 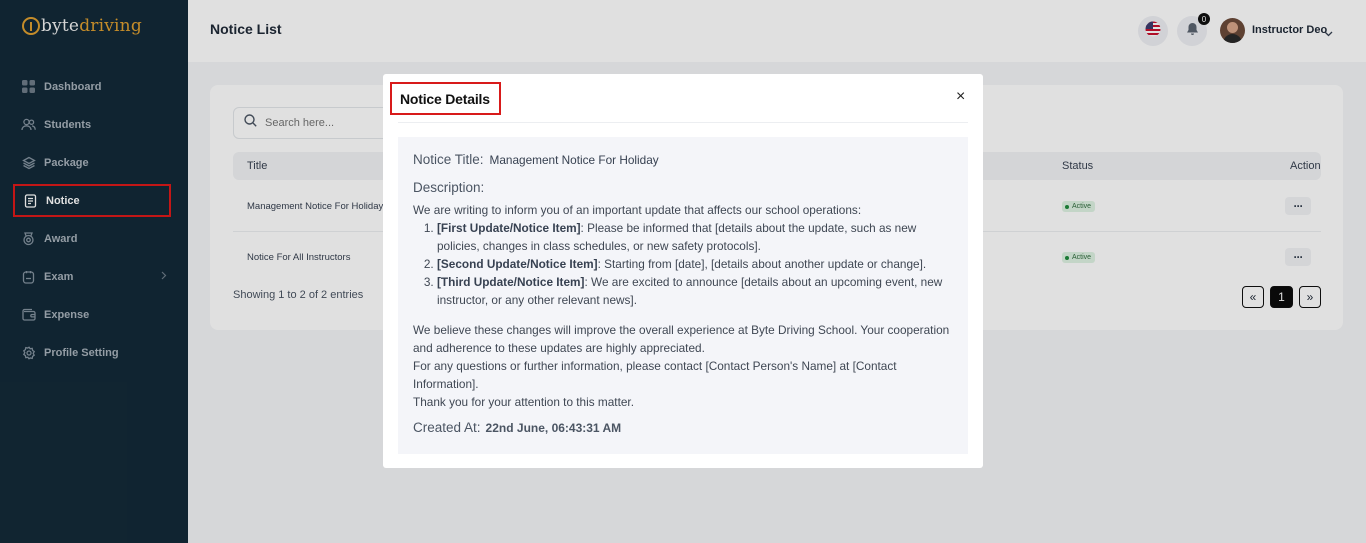 I want to click on description-label: Description:, so click(x=449, y=187).